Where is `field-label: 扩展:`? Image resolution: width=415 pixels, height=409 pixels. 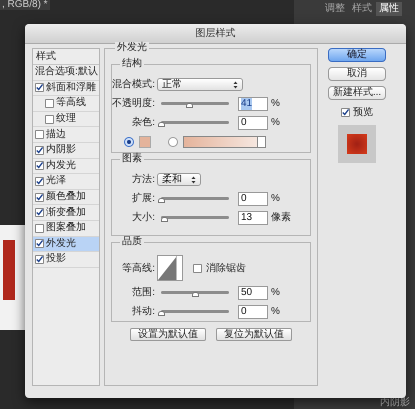 field-label: 扩展: is located at coordinates (143, 199).